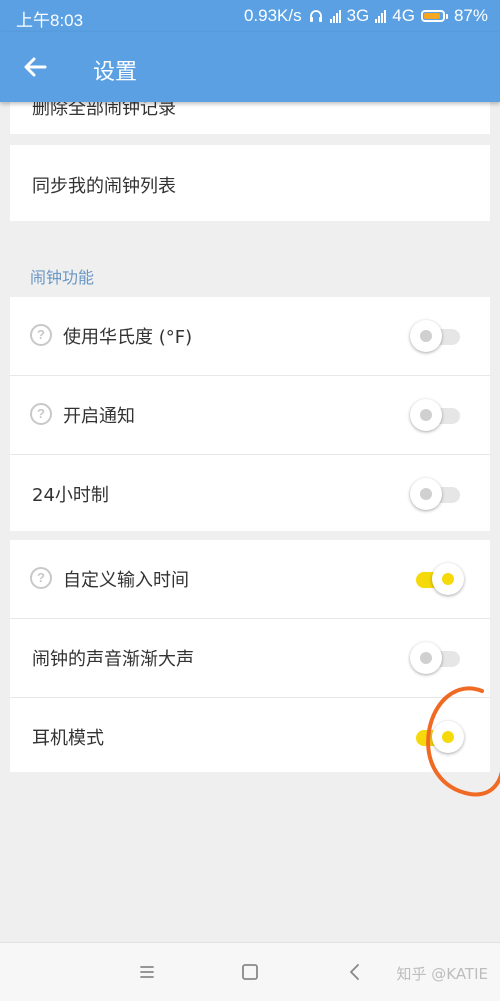 This screenshot has height=1001, width=500. What do you see at coordinates (403, 15) in the screenshot?
I see `network-type-2: 4G` at bounding box center [403, 15].